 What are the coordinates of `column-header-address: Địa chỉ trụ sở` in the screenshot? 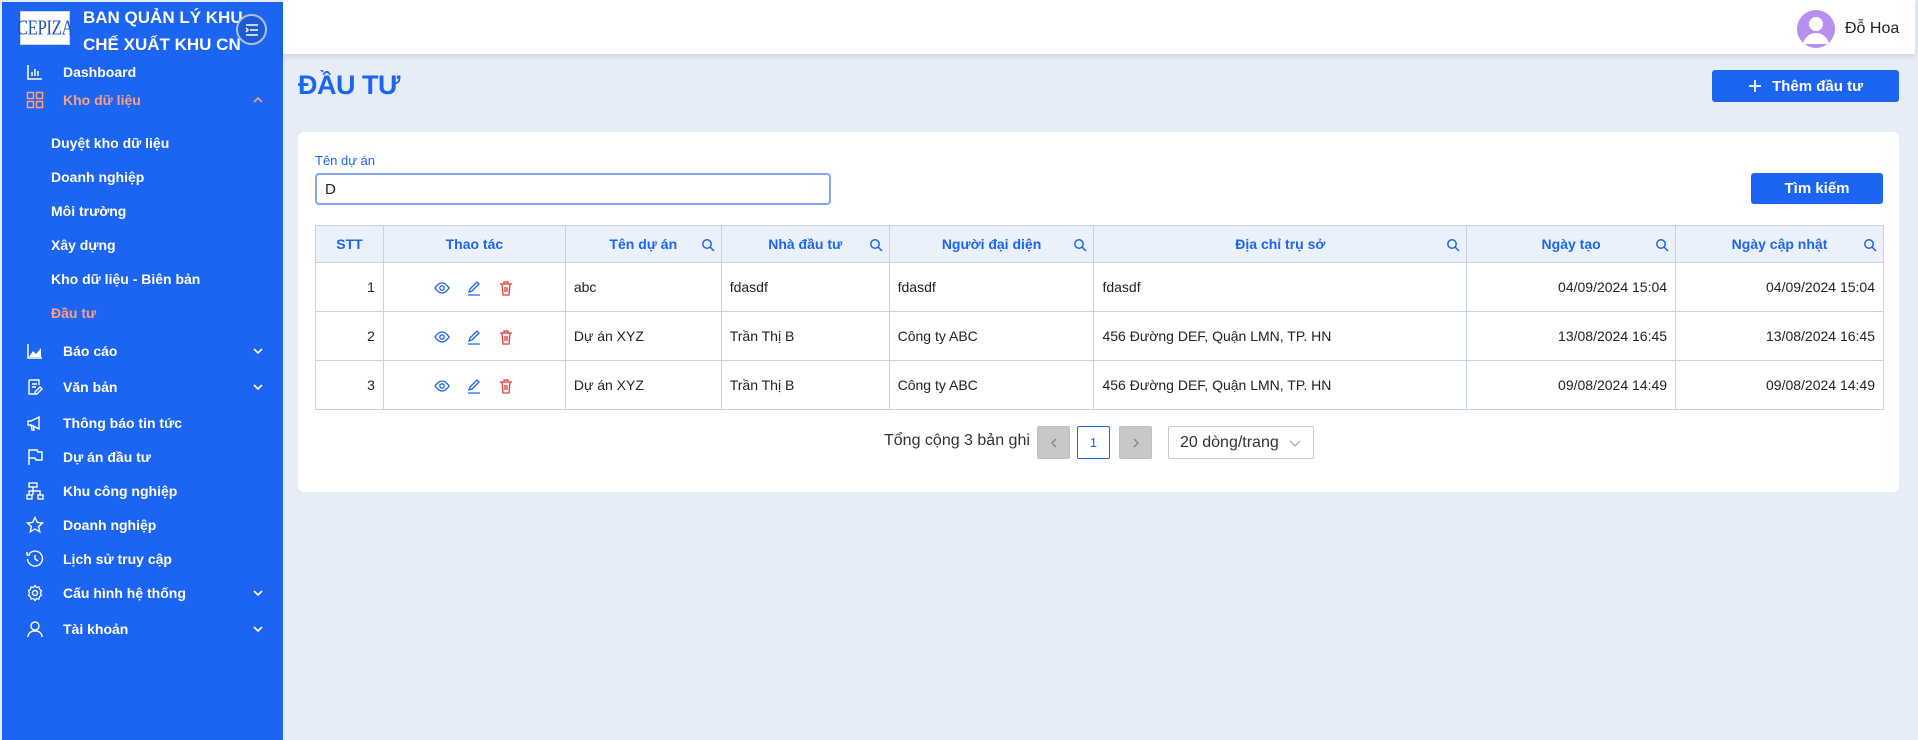 It's located at (1280, 244).